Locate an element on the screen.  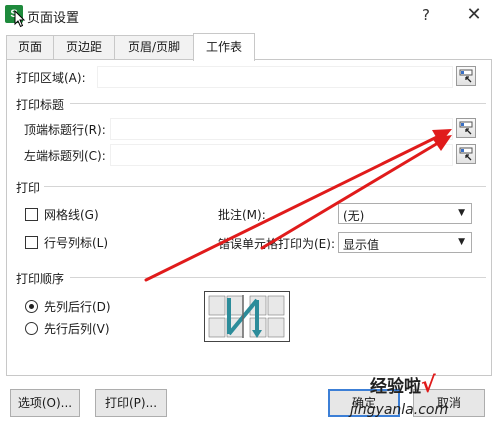
down-then-over-label: 先列后行(D) is located at coordinates (77, 307).